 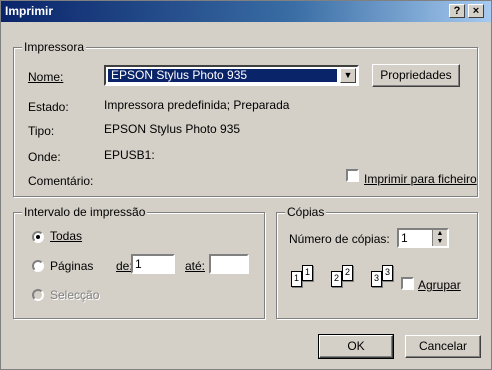 I want to click on printer-group-label: Impressora, so click(x=54, y=47).